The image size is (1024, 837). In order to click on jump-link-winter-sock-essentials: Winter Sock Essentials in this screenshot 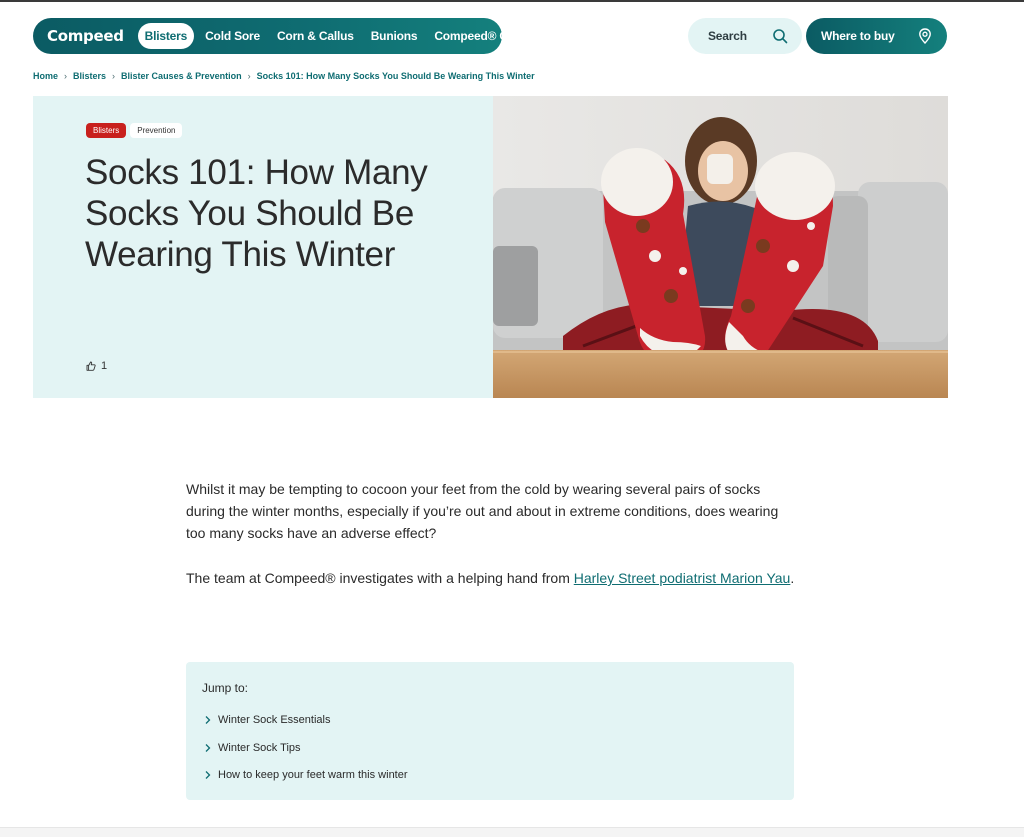, I will do `click(267, 720)`.